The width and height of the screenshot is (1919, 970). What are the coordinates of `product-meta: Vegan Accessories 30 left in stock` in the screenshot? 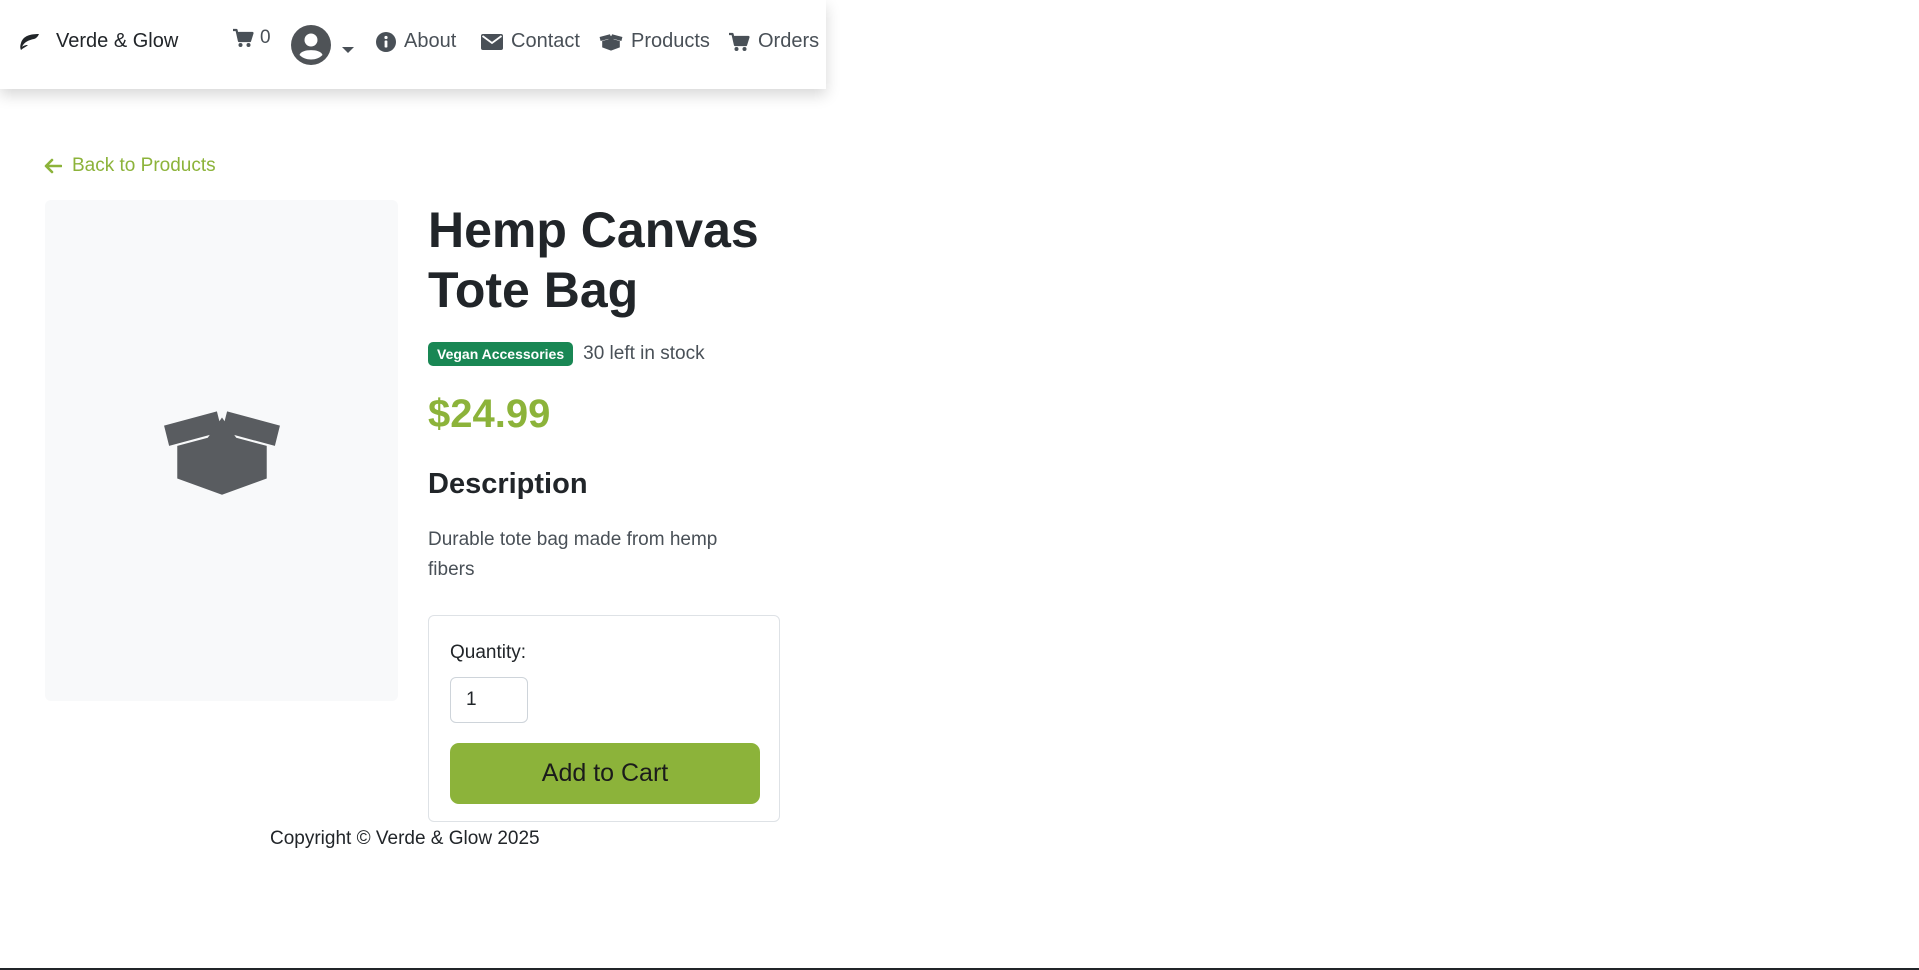 It's located at (566, 354).